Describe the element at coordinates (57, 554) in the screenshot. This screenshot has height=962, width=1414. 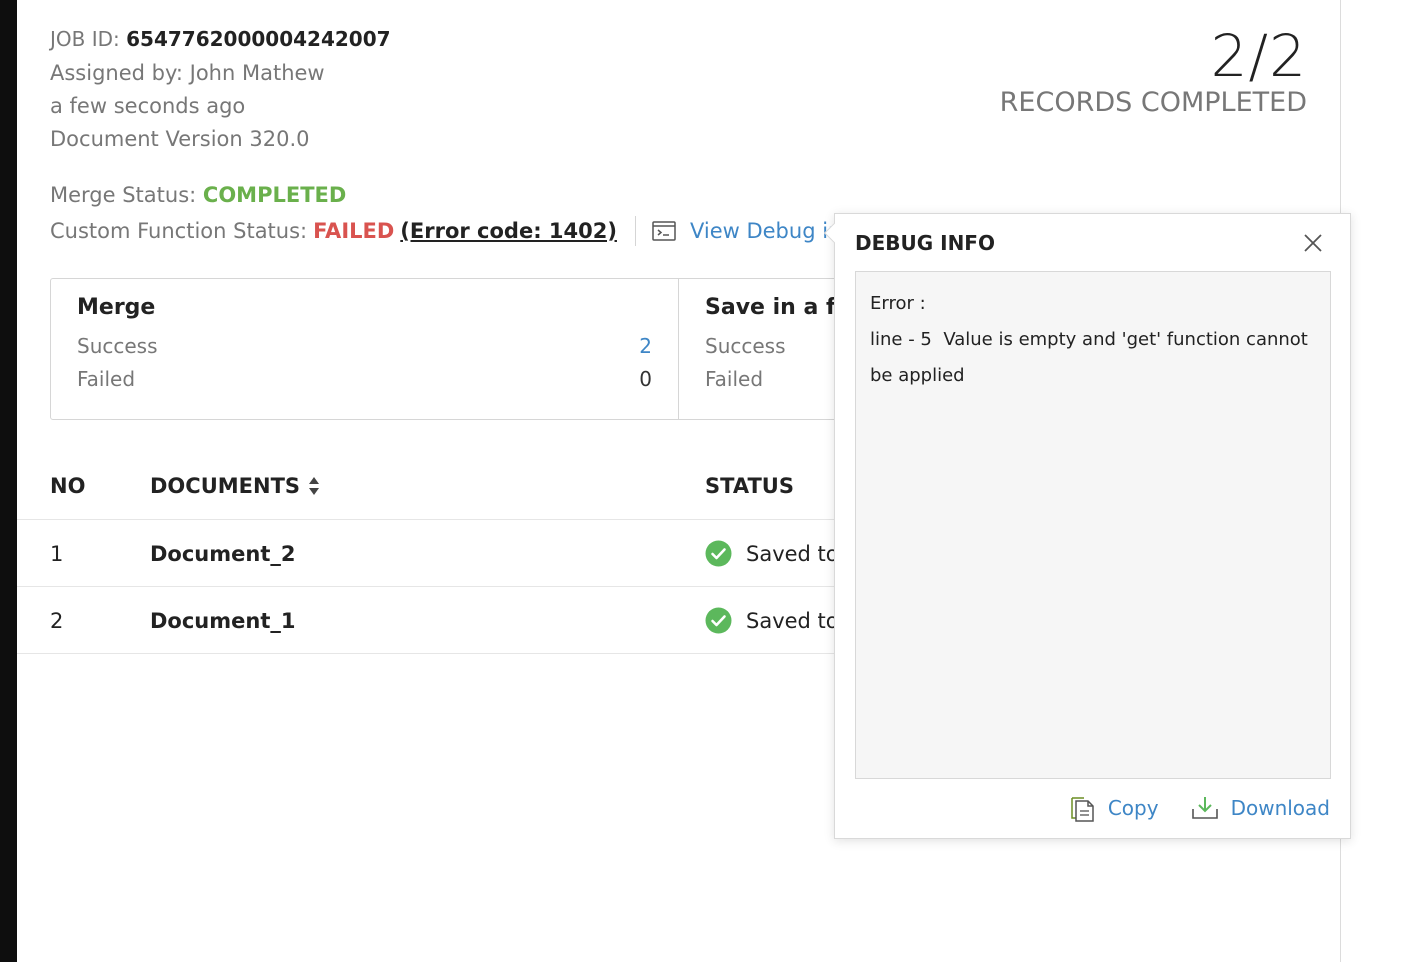
I see `row-1-no: 1` at that location.